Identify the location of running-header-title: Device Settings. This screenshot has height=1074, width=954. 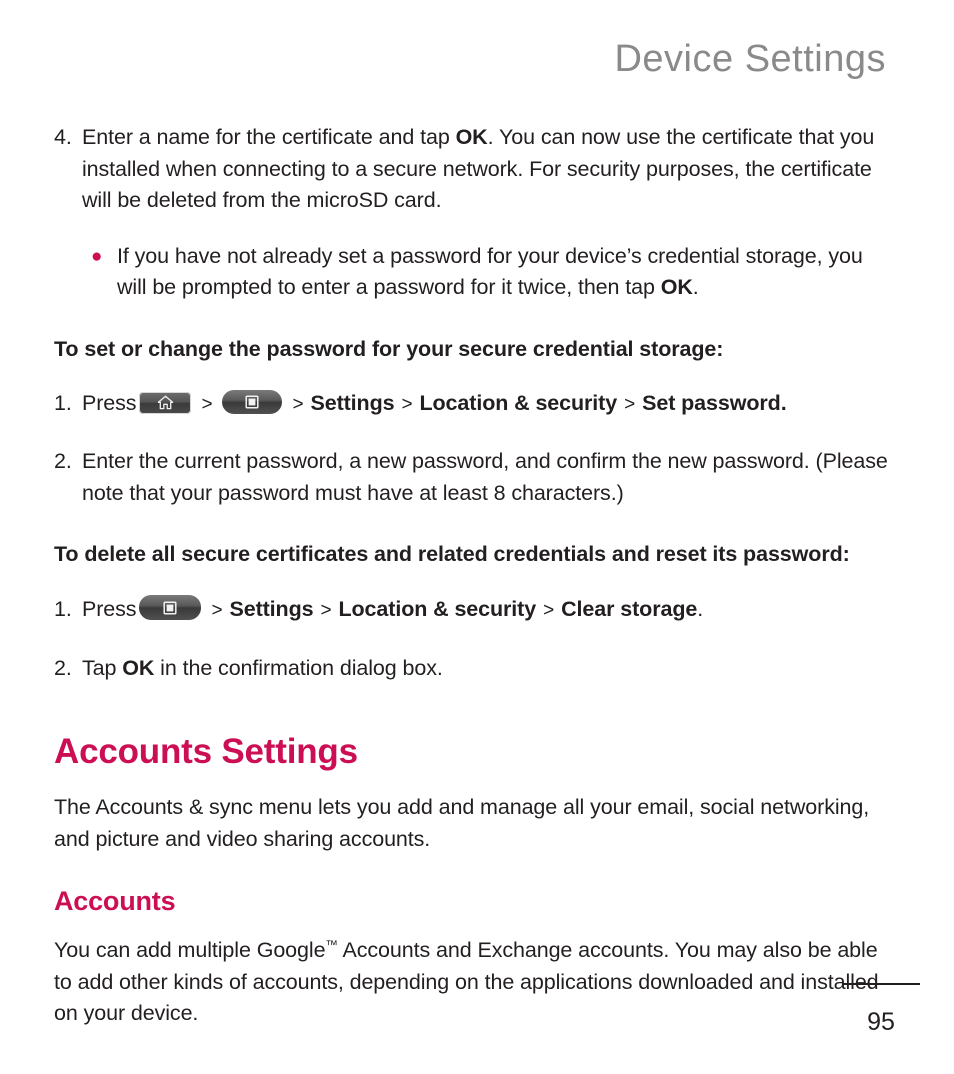
(750, 59).